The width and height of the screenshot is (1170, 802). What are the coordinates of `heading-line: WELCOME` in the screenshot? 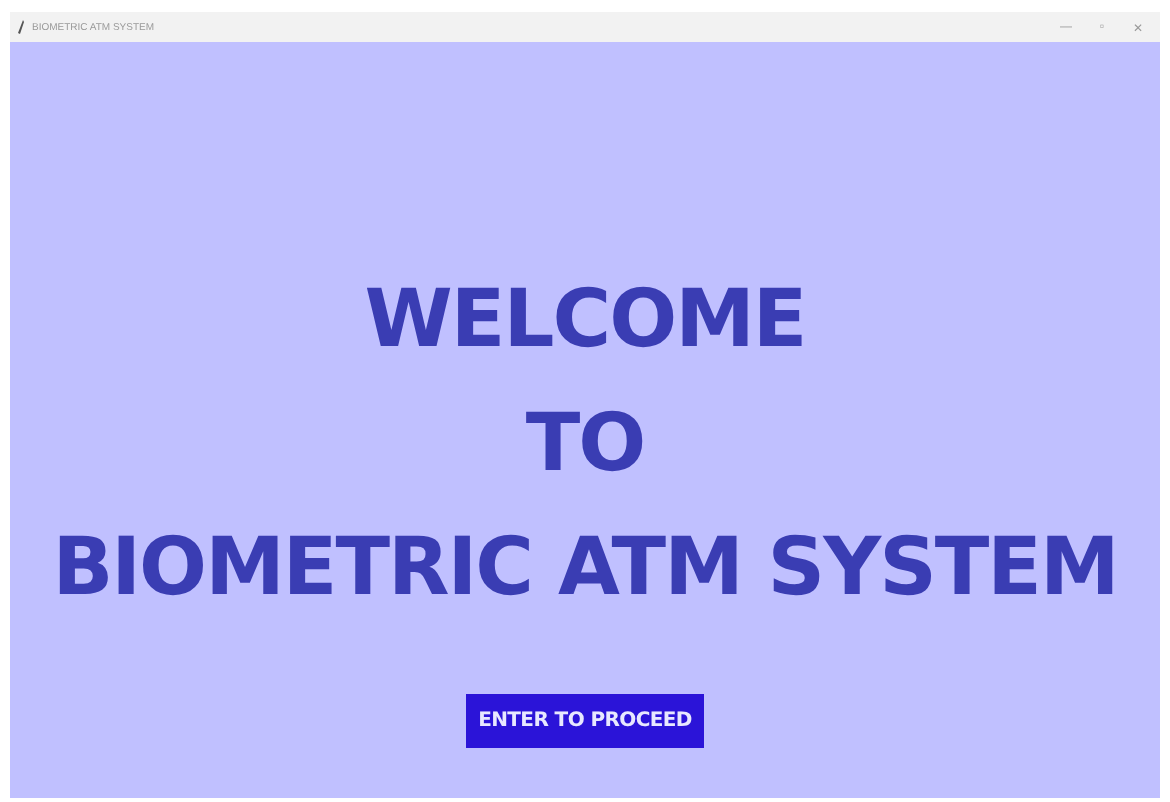 It's located at (585, 321).